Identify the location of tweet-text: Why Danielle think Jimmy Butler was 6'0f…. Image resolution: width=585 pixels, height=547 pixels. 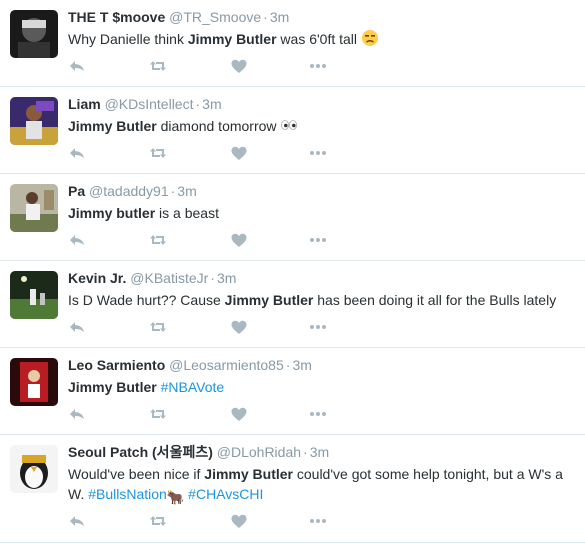
(322, 40).